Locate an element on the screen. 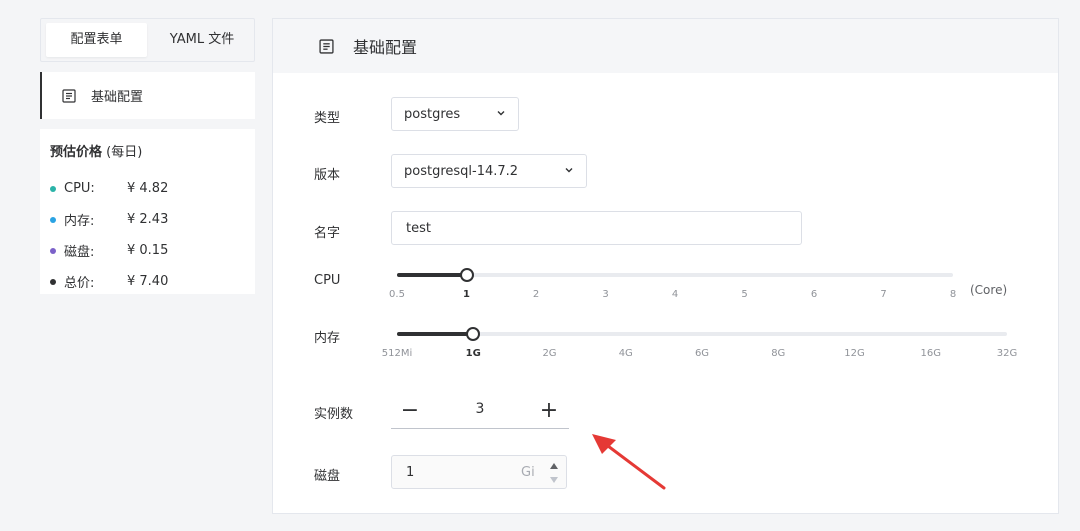 The image size is (1080, 531). instances-label: 实例数 is located at coordinates (334, 414).